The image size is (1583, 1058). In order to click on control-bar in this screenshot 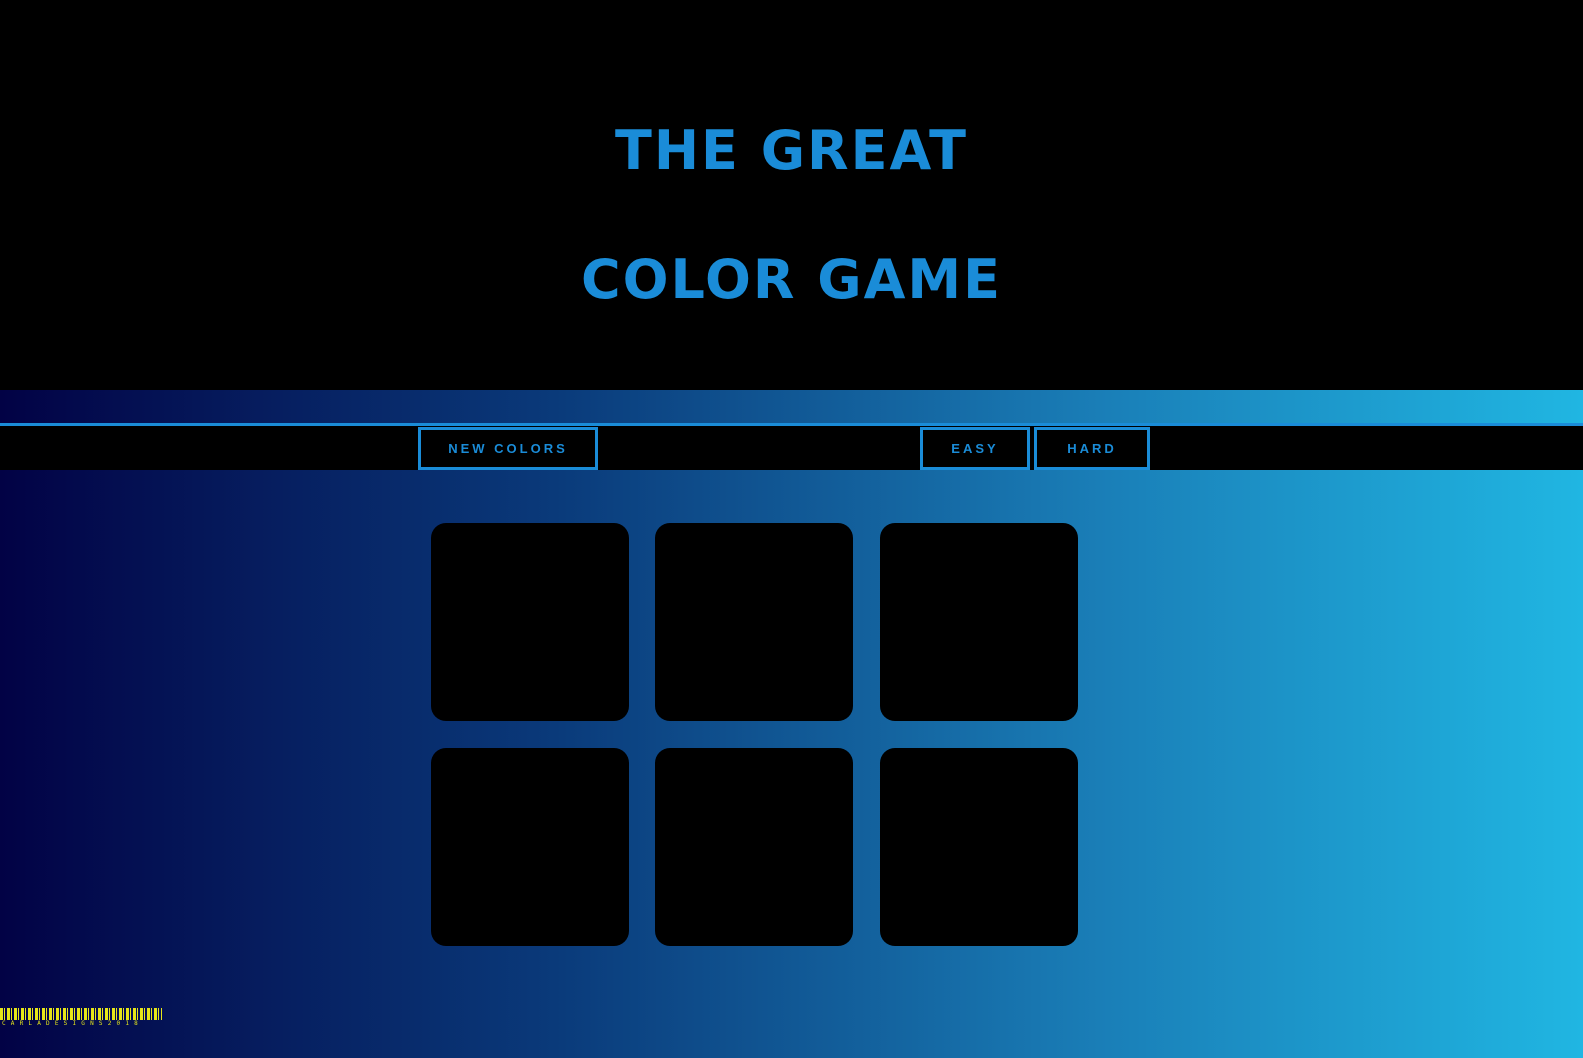, I will do `click(791, 446)`.